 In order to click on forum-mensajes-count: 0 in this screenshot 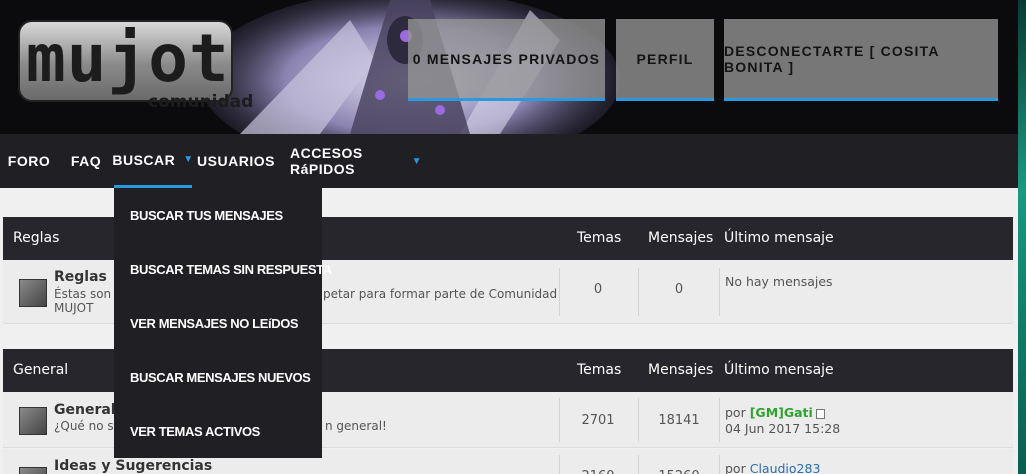, I will do `click(679, 289)`.